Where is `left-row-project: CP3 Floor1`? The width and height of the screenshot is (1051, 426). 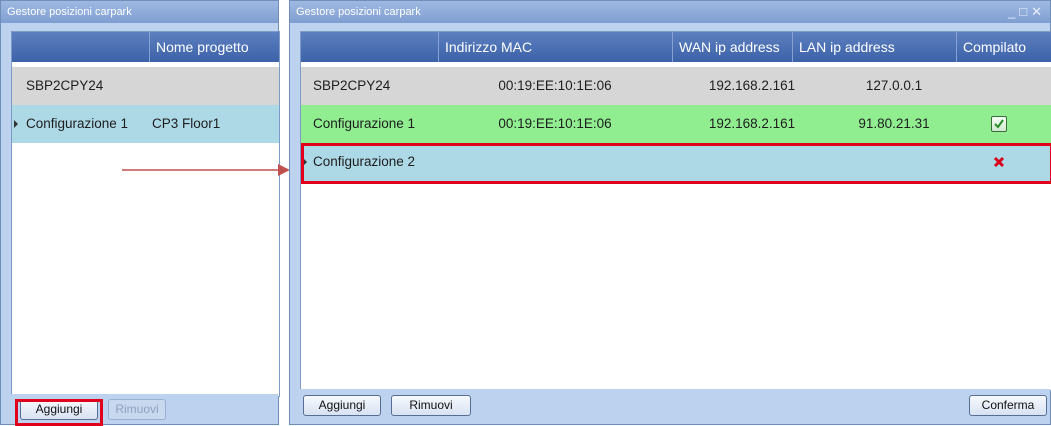 left-row-project: CP3 Floor1 is located at coordinates (186, 123).